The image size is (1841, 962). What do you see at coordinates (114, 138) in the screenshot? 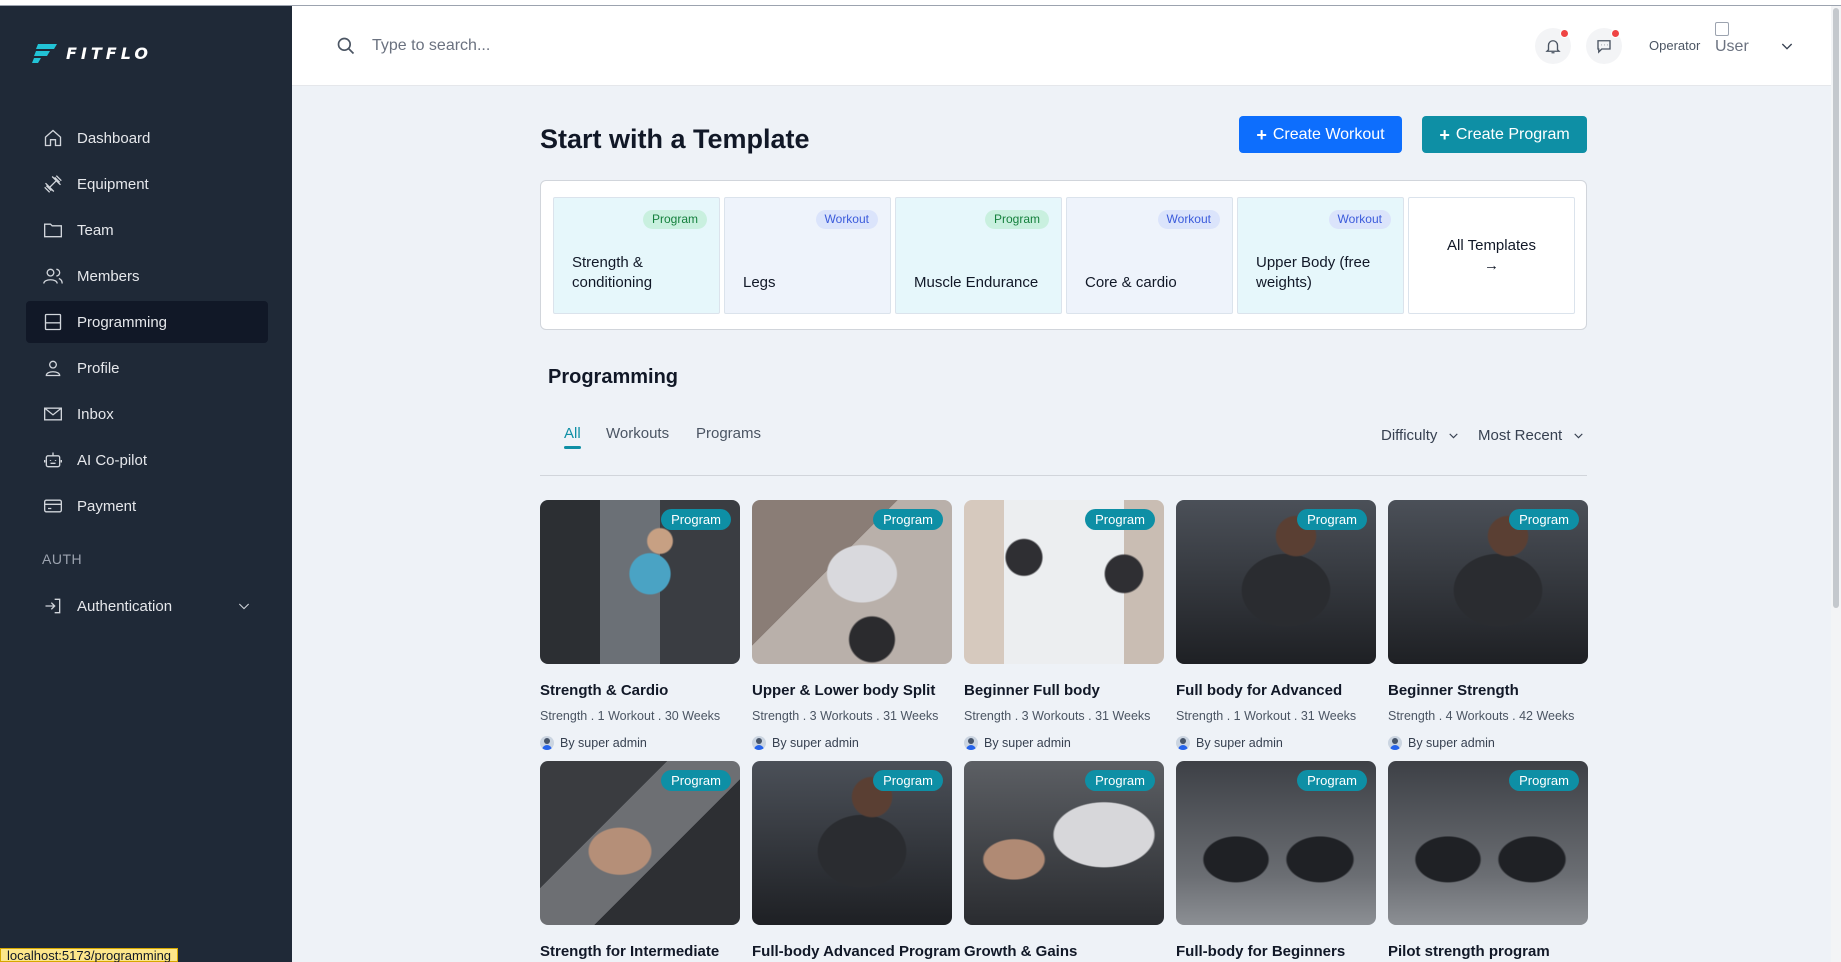
I see `sidebar-item-label: Dashboard` at bounding box center [114, 138].